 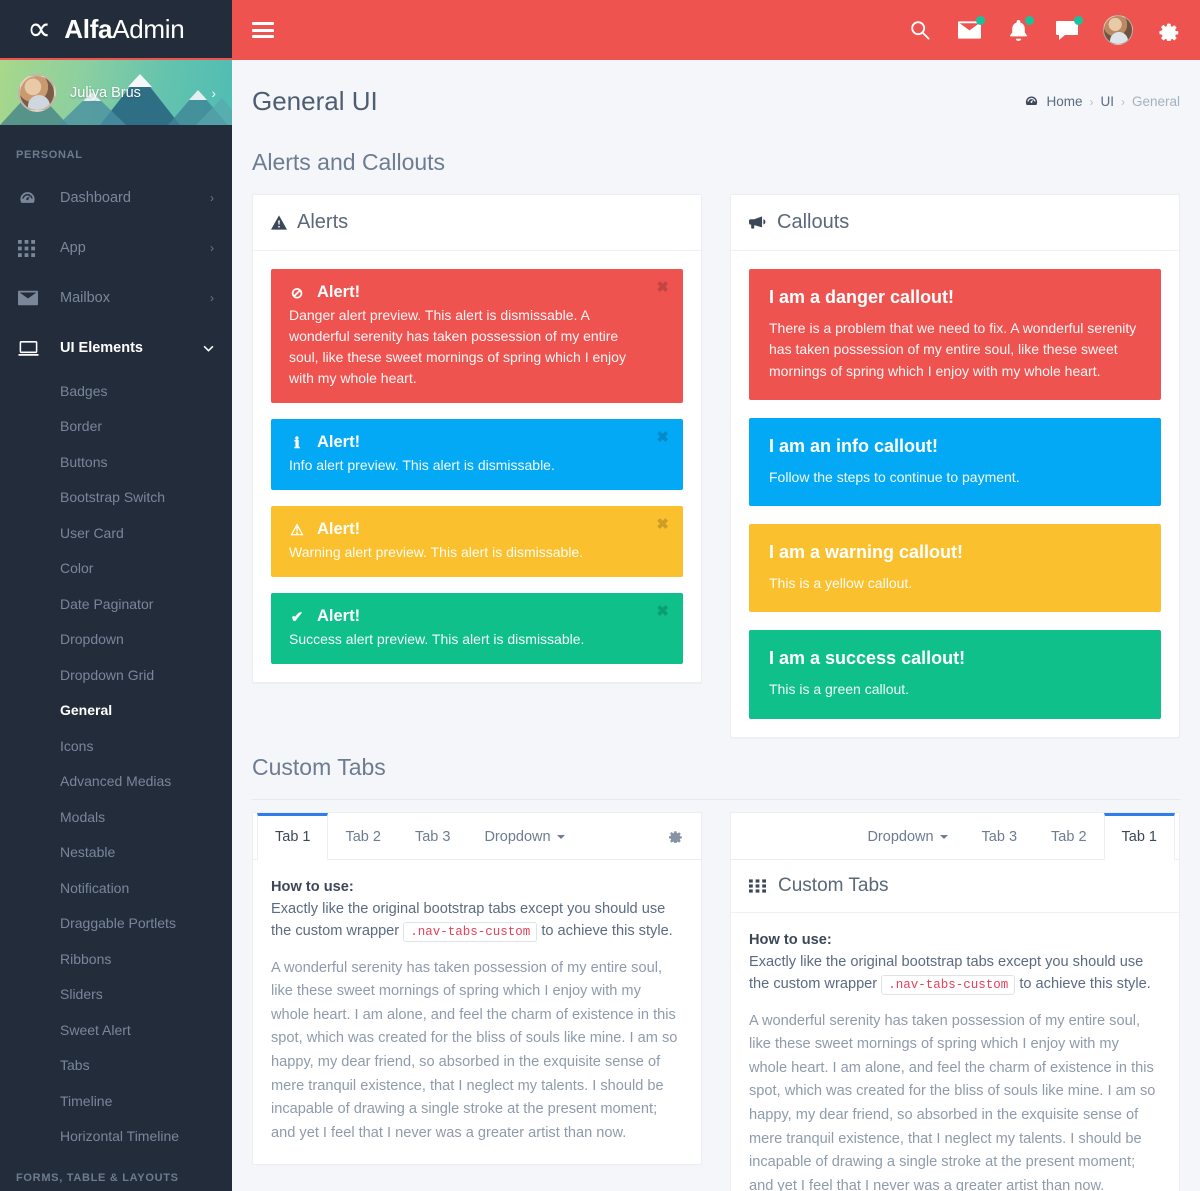 I want to click on breadcrumb-ui: UI, so click(x=1107, y=101).